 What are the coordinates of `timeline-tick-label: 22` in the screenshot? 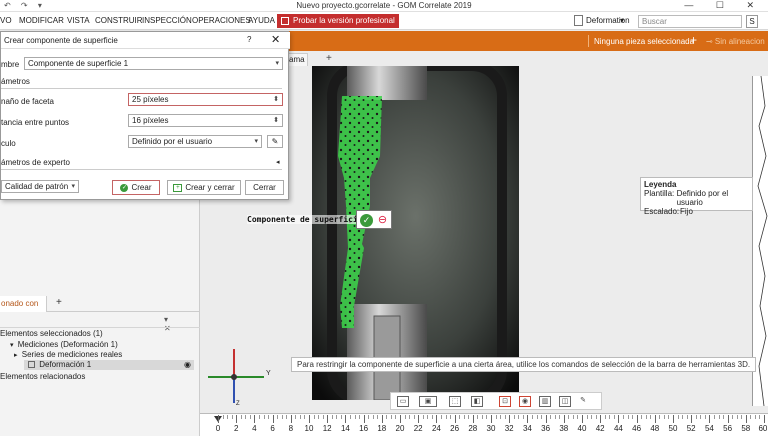 It's located at (418, 428).